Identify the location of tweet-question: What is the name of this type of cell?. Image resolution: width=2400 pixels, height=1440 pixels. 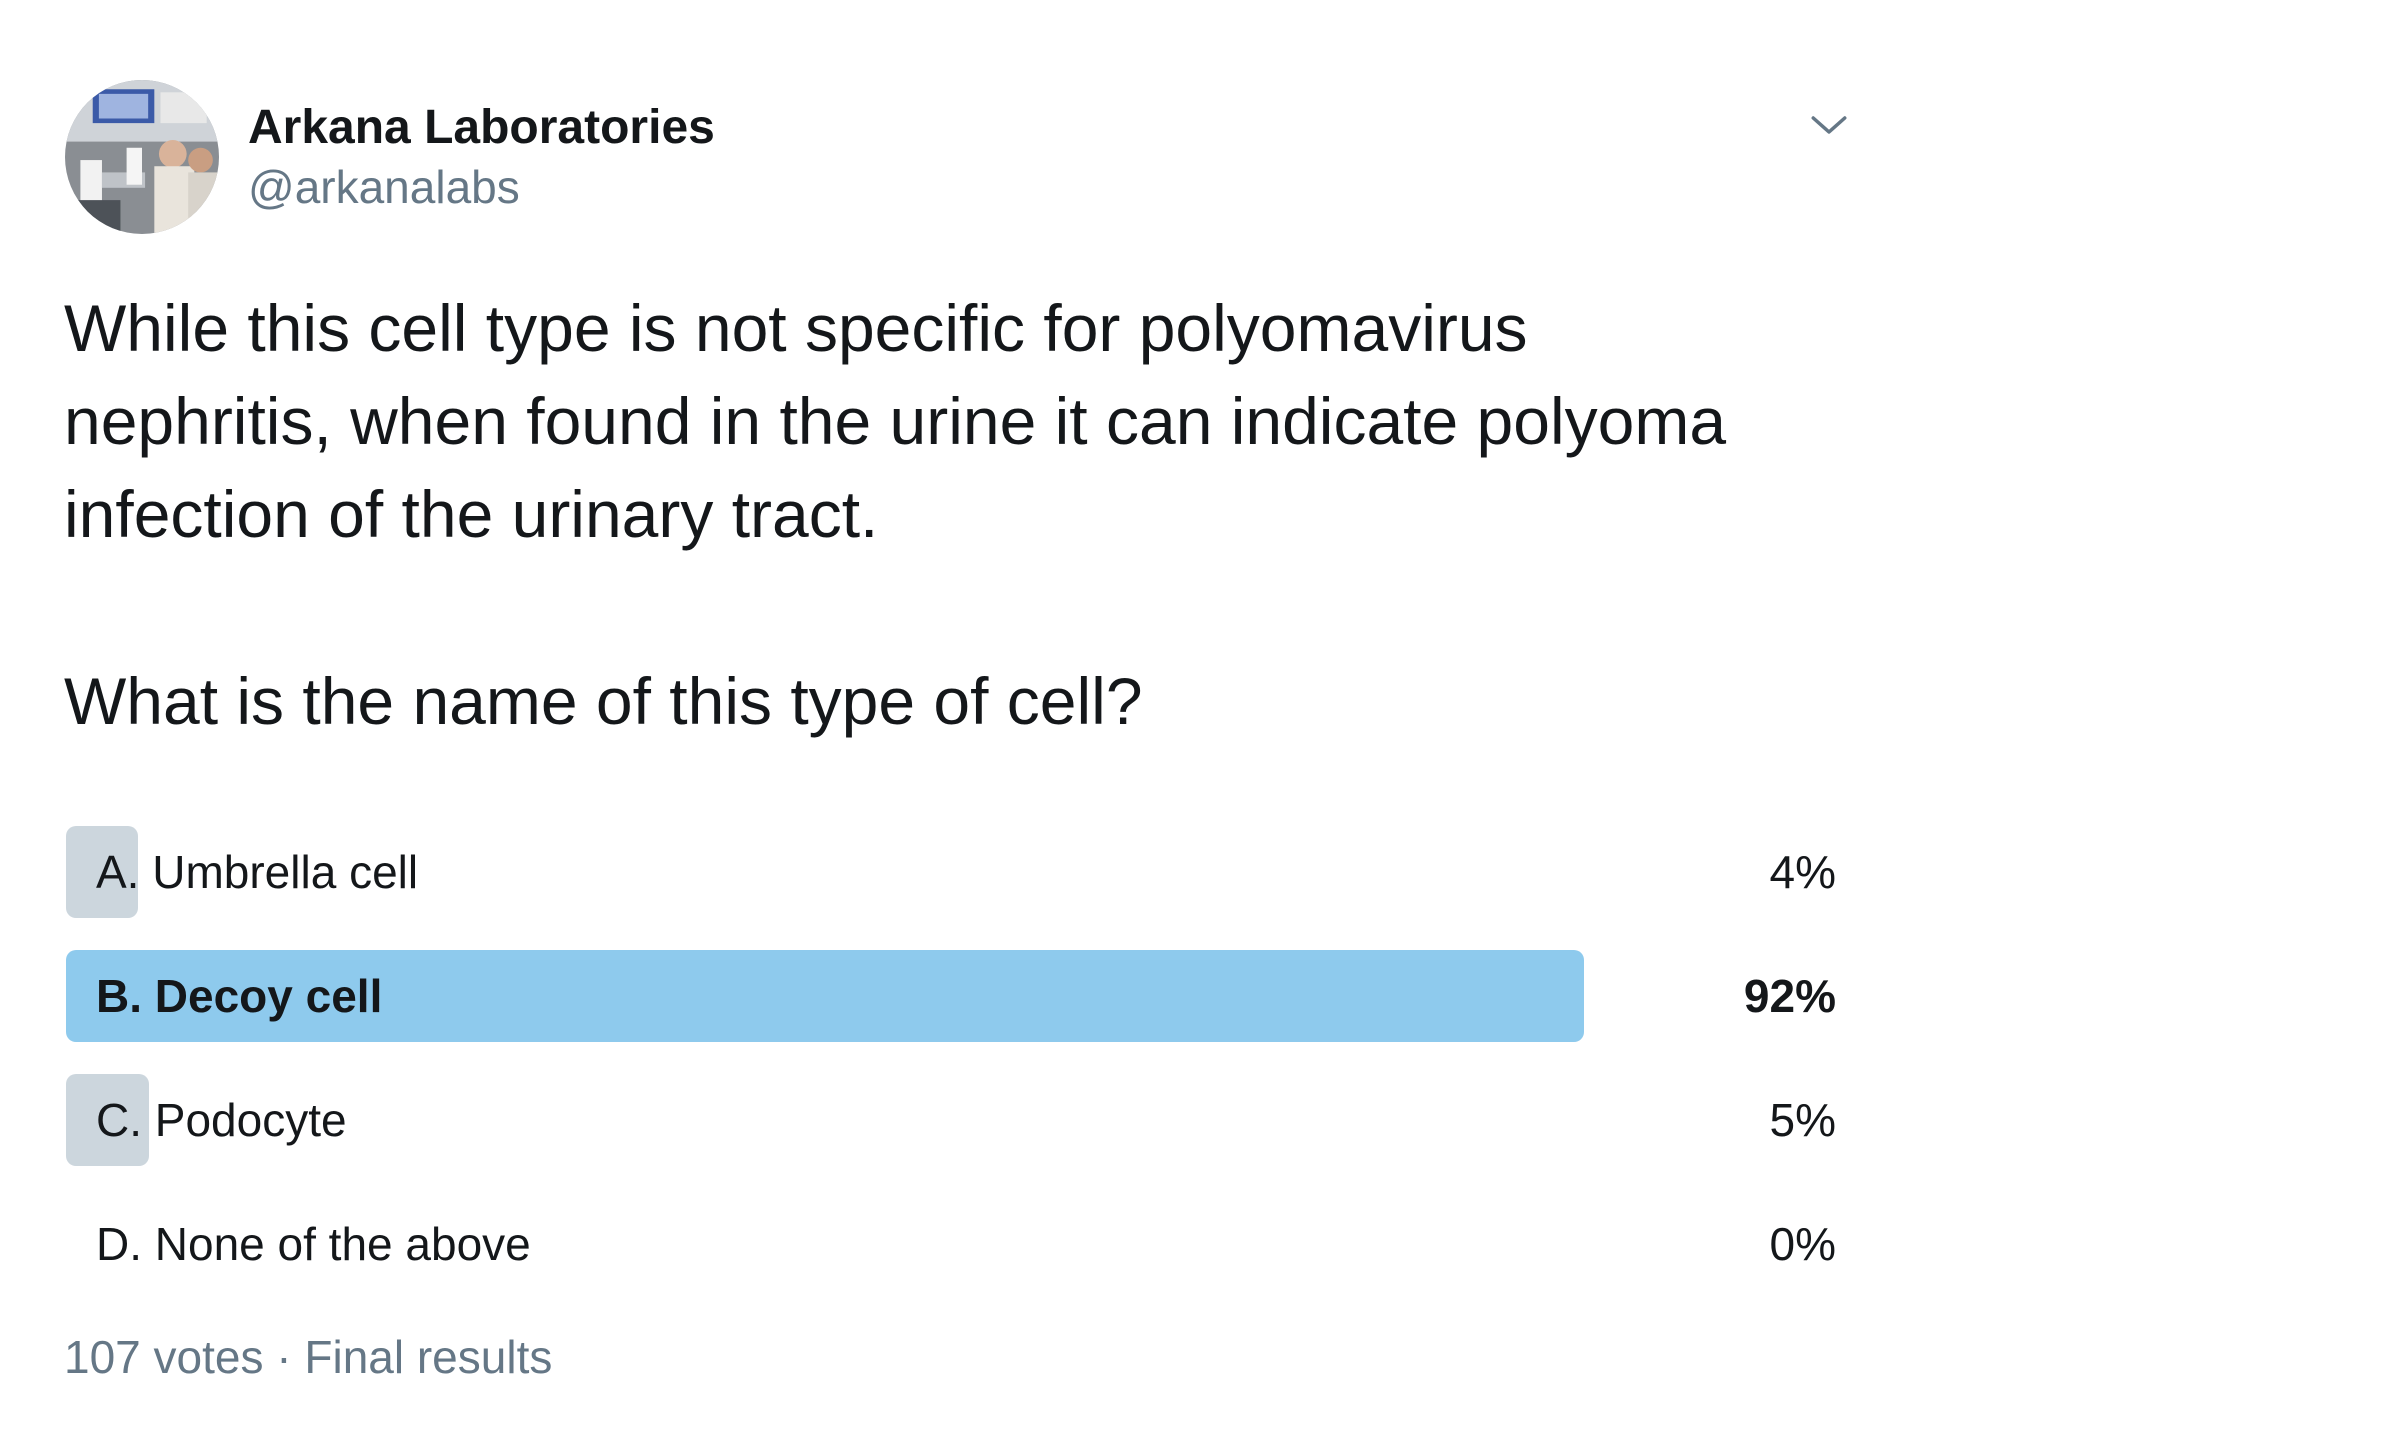
(603, 701).